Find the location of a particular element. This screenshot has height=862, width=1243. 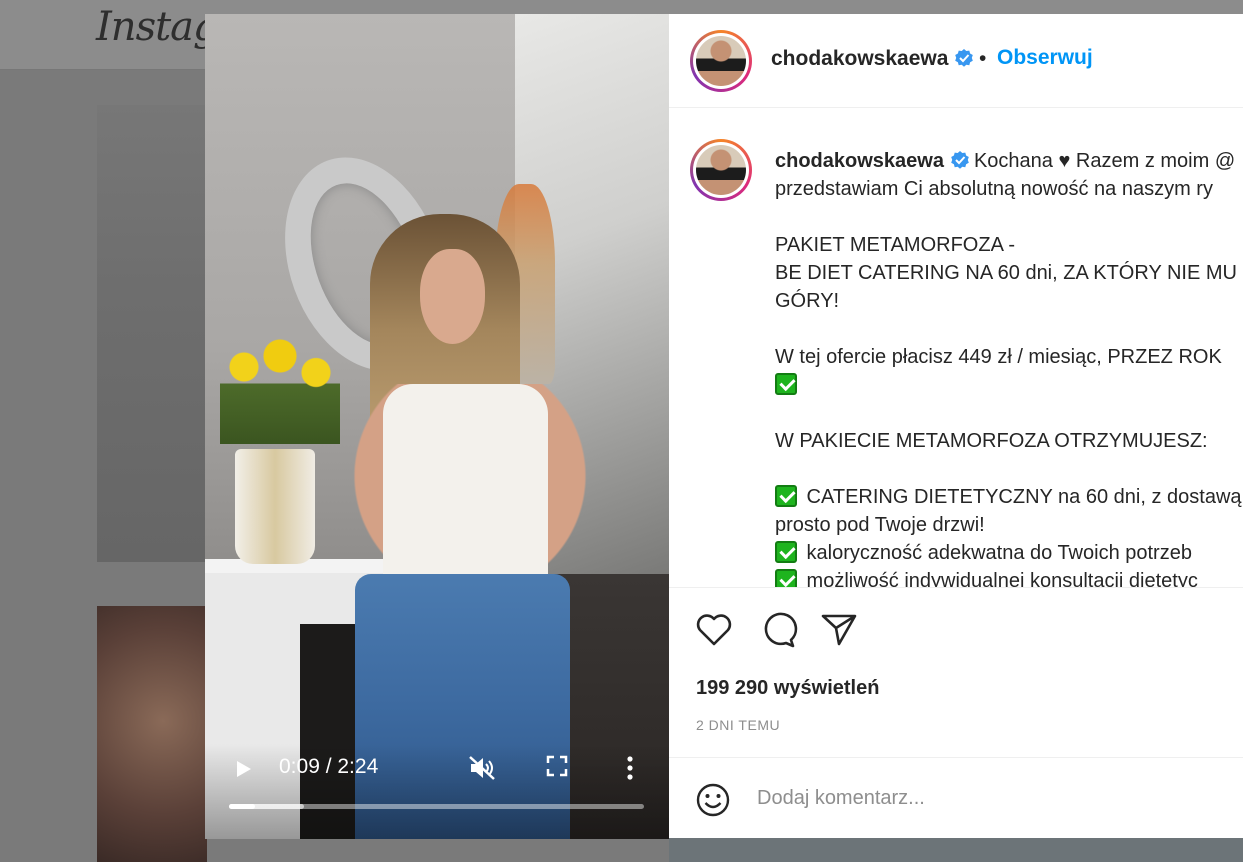

emoji-button is located at coordinates (713, 800).